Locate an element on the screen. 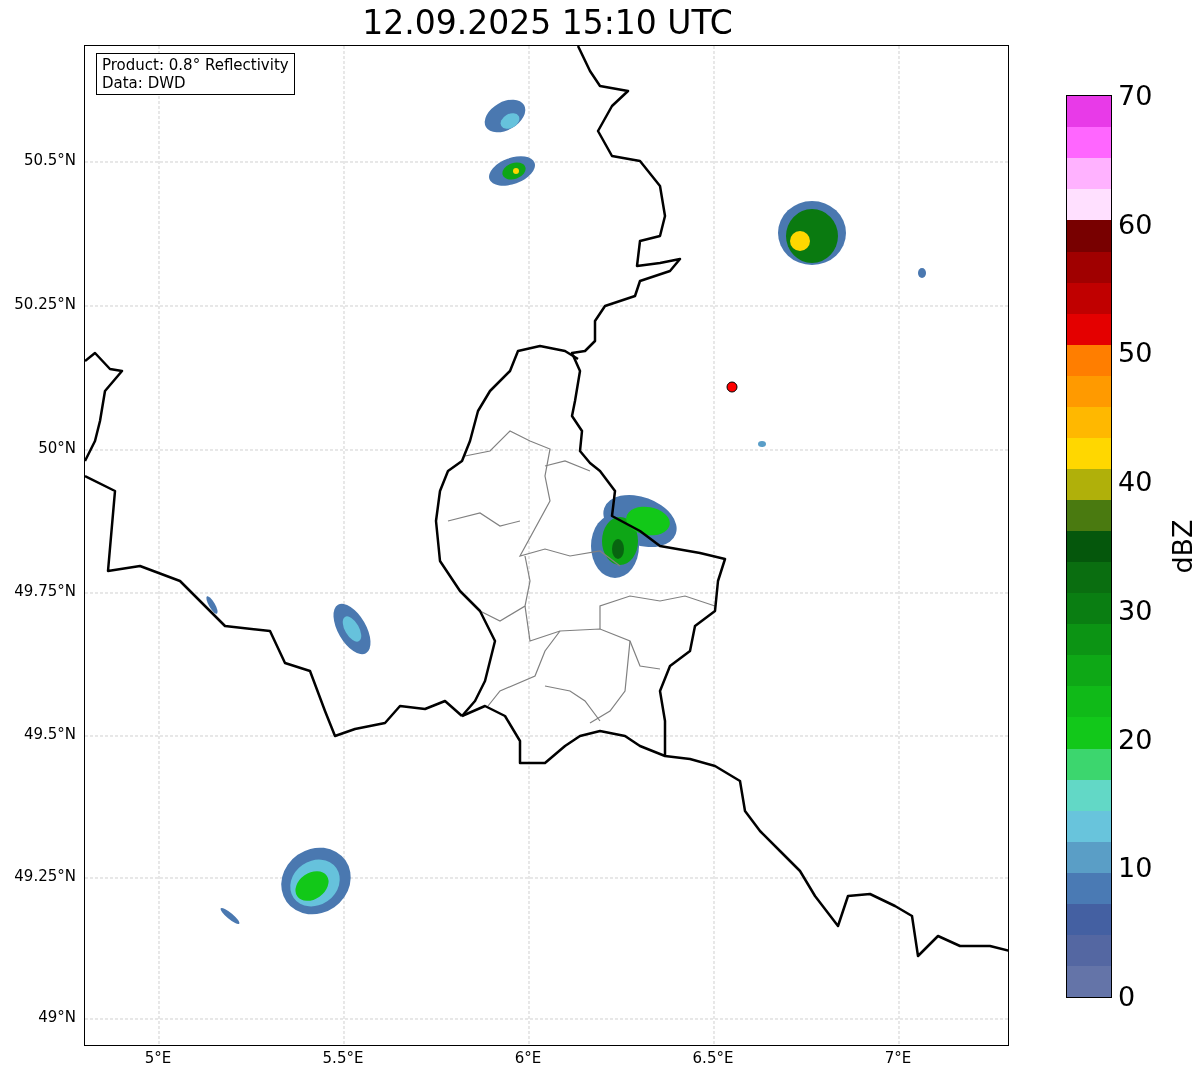 The image size is (1202, 1081). latitude-label: 49.25°N is located at coordinates (45, 876).